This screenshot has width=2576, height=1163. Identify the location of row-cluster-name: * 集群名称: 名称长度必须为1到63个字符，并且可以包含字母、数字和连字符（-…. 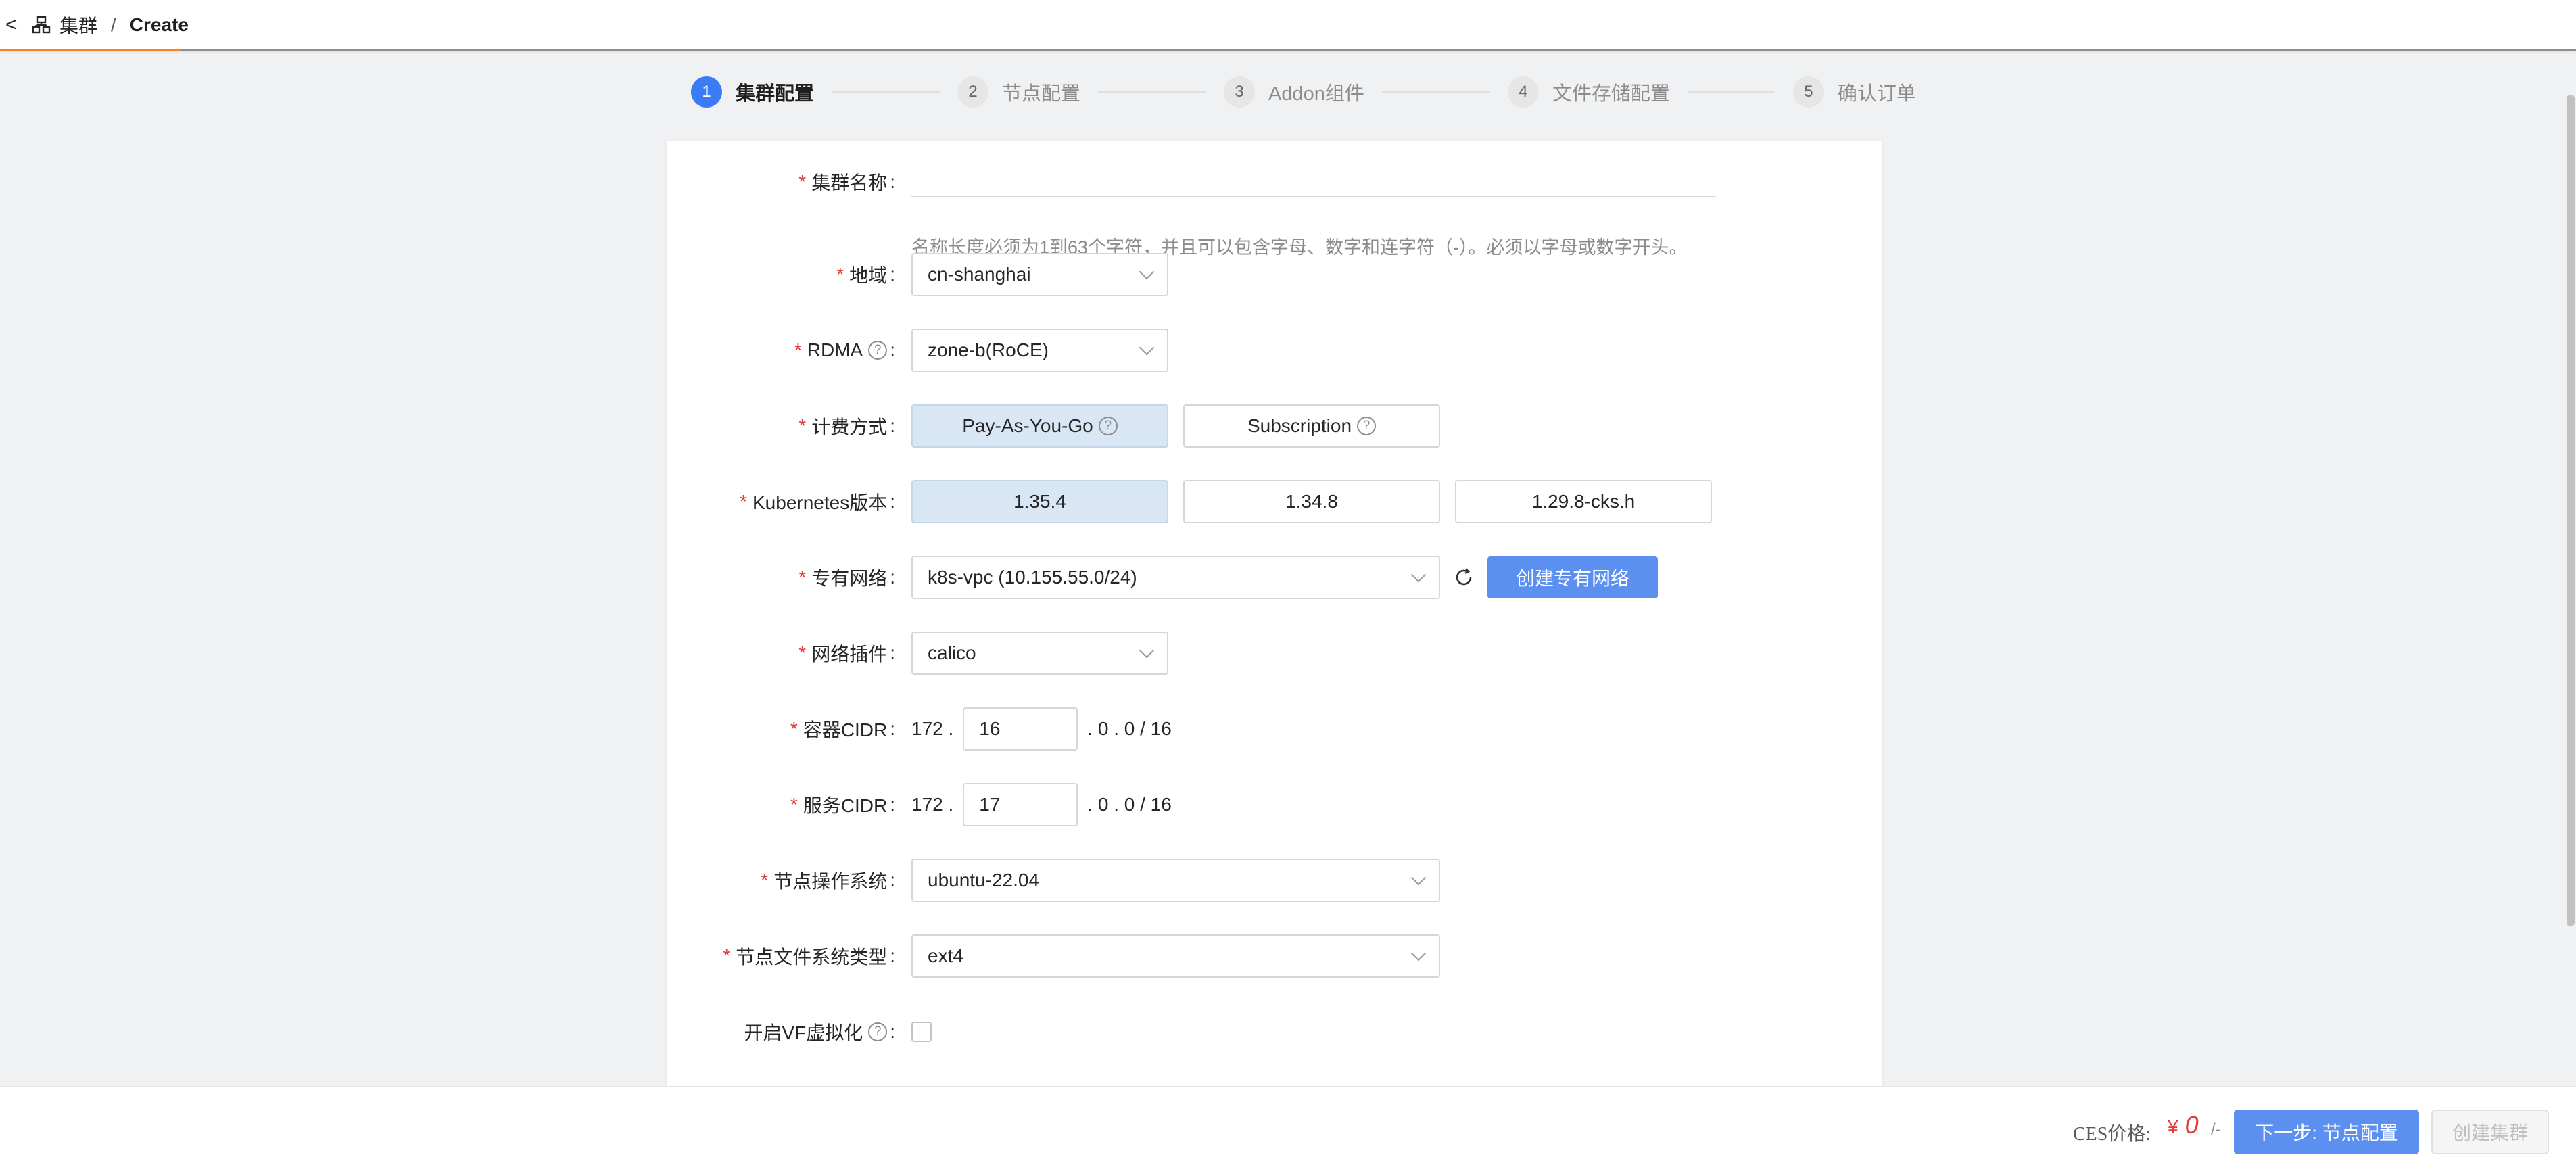
(1274, 212).